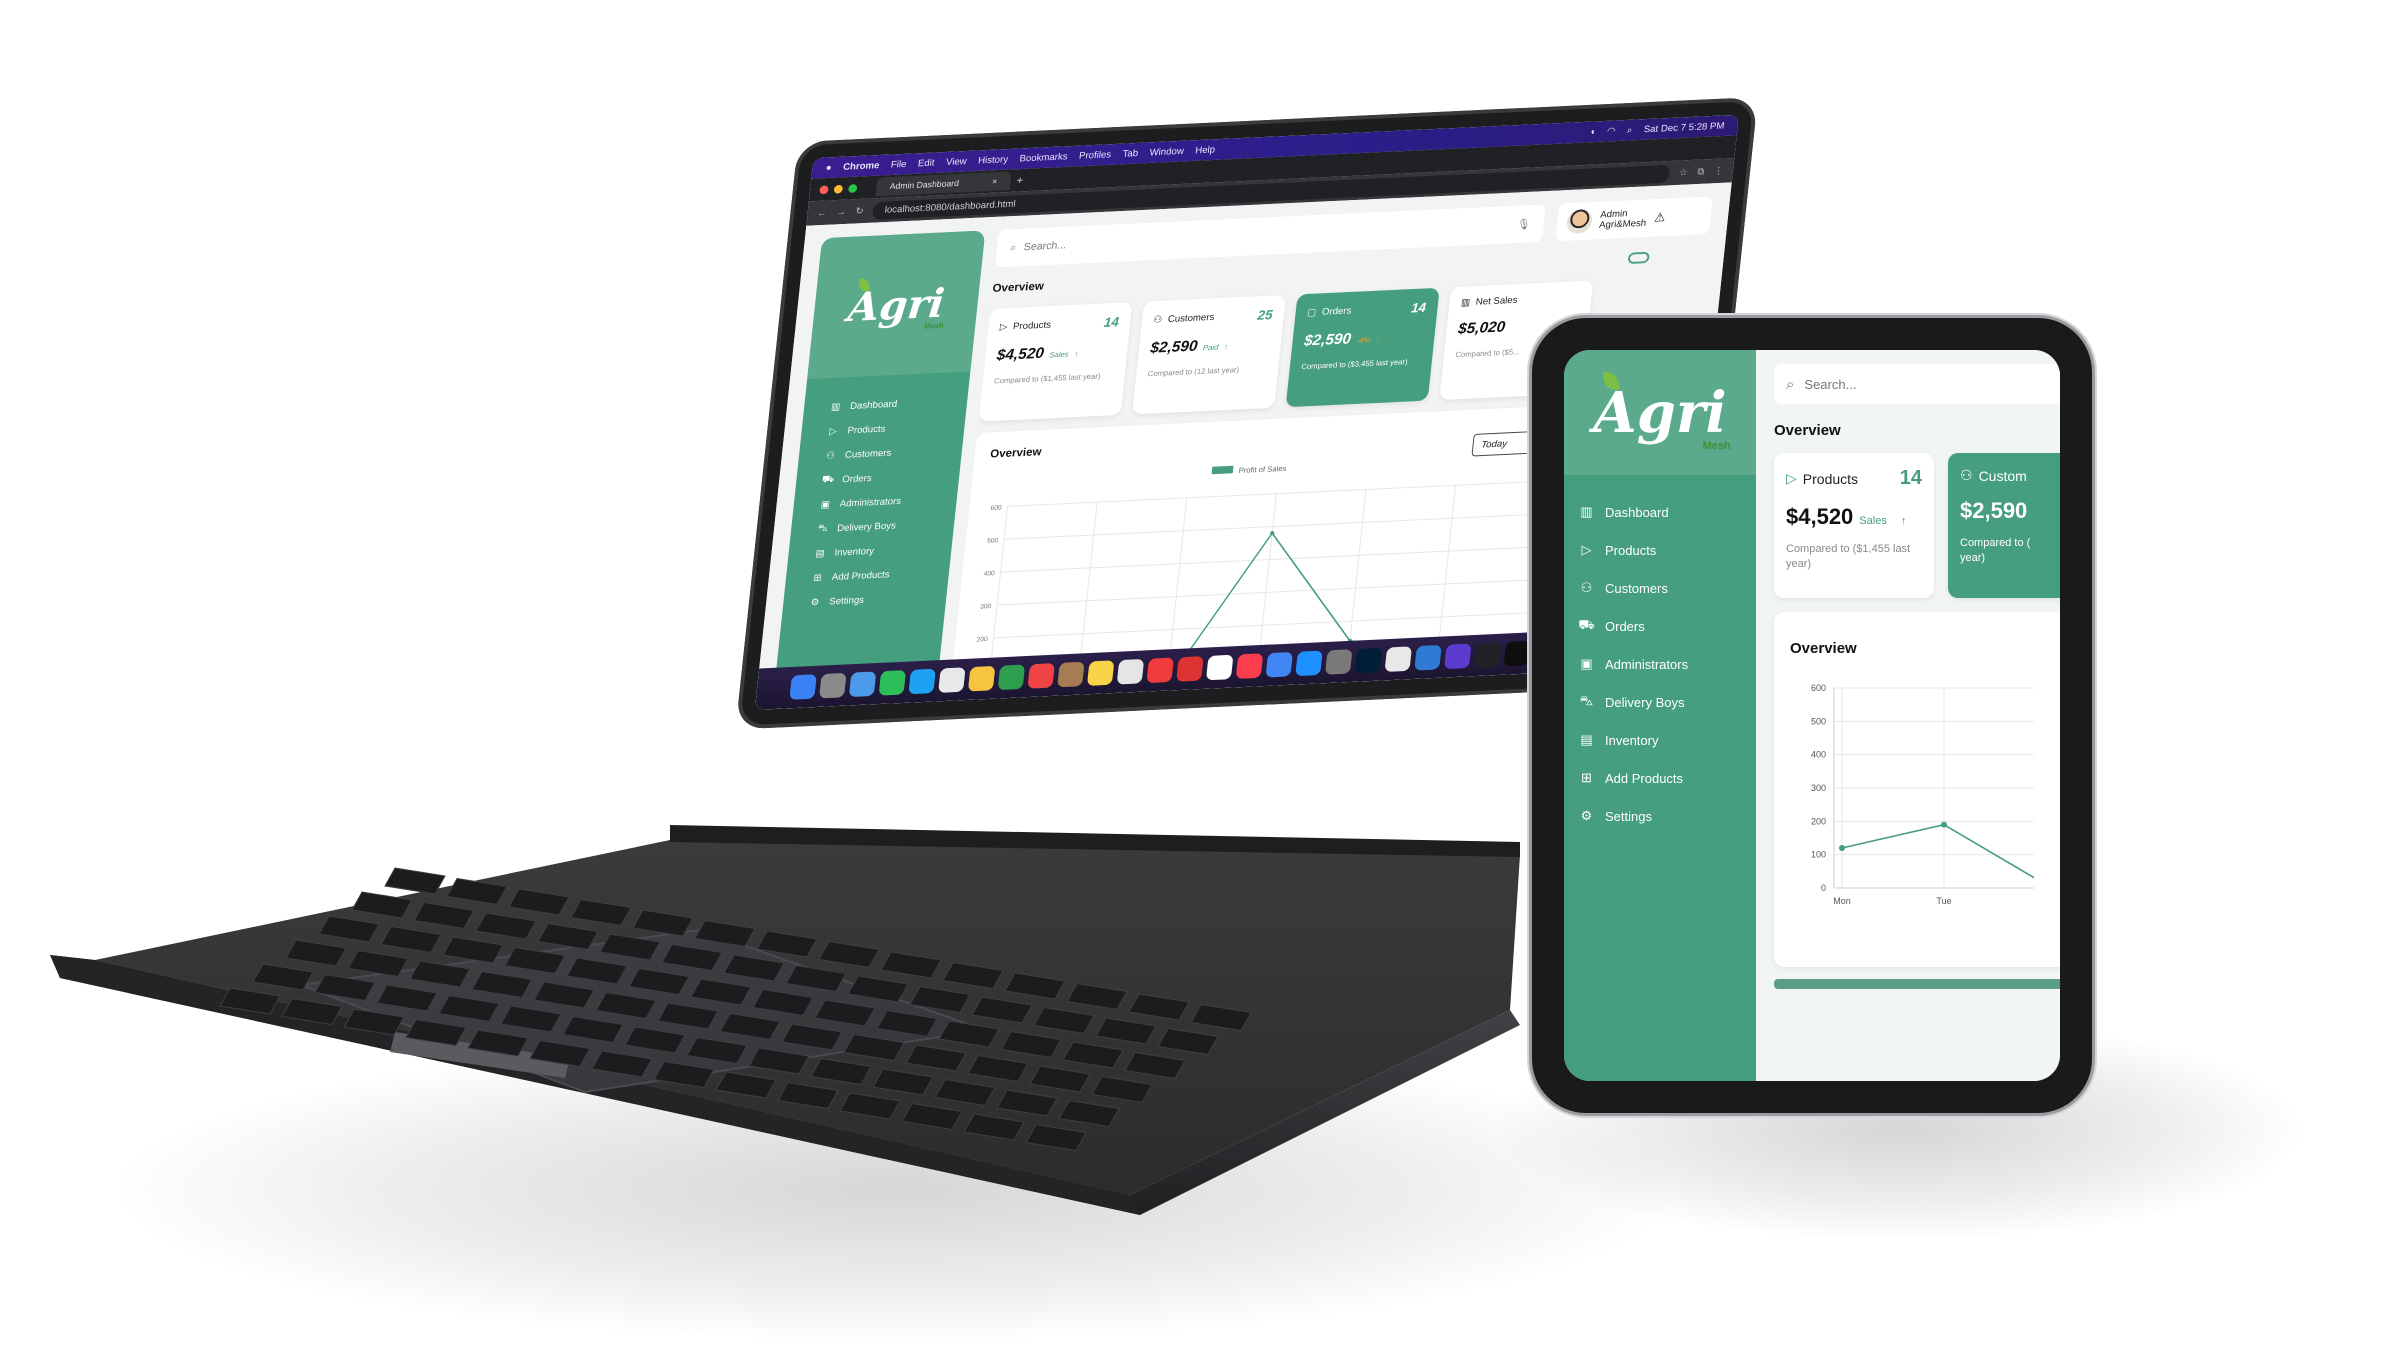 This screenshot has height=1350, width=2400. Describe the element at coordinates (1660, 550) in the screenshot. I see `tablet-nav-item-products: ▷ Products` at that location.